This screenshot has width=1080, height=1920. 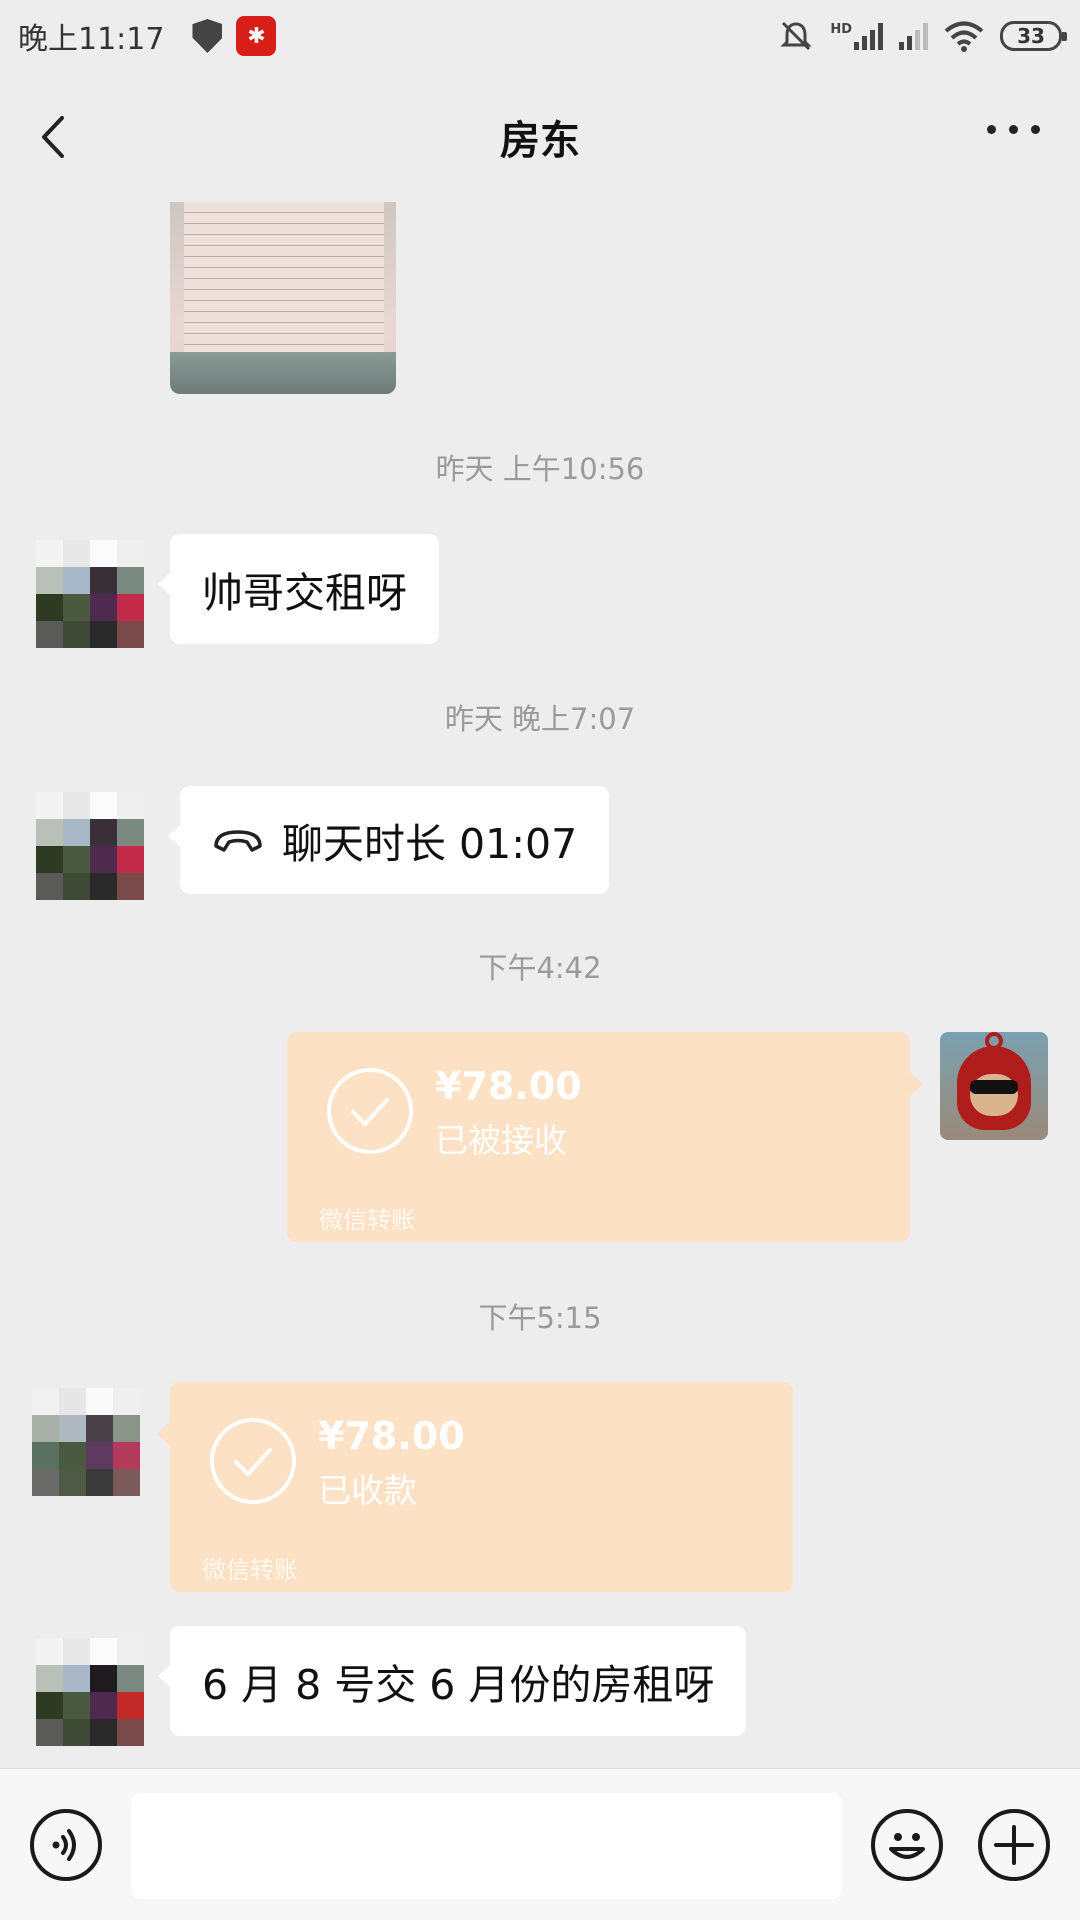 I want to click on chat-title: 房东, so click(x=540, y=141).